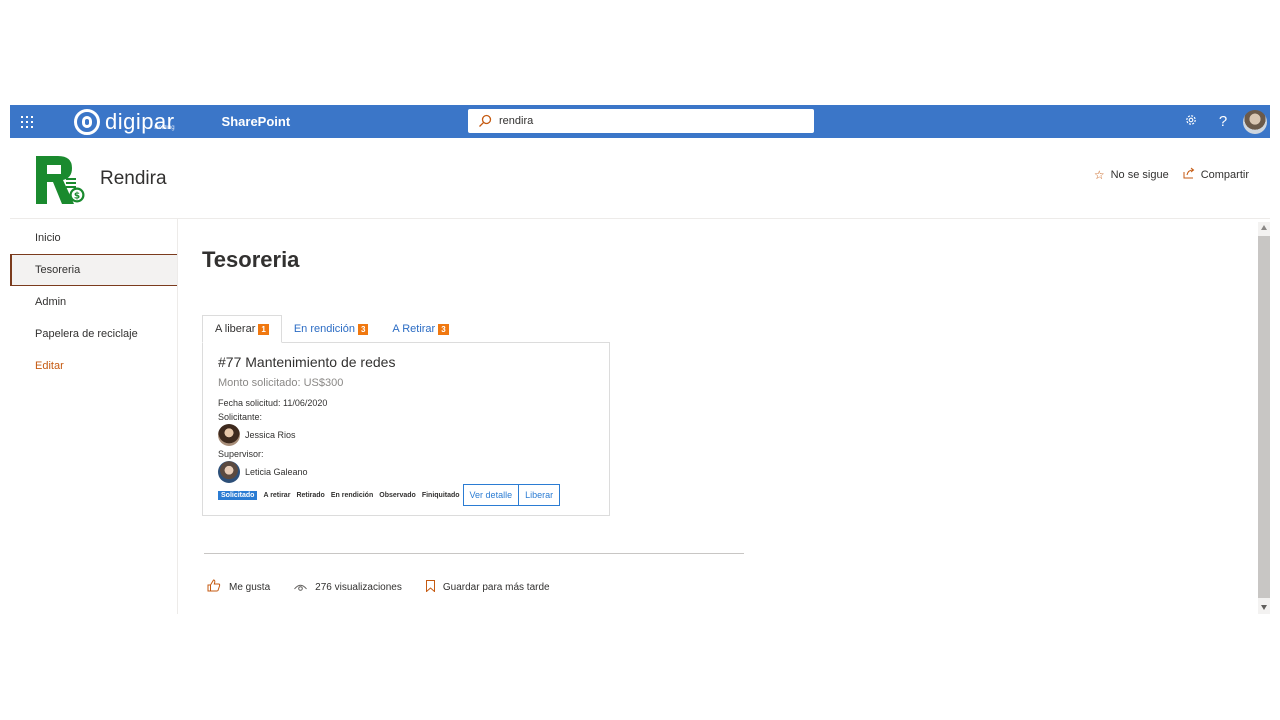 Image resolution: width=1280 pixels, height=720 pixels. What do you see at coordinates (241, 454) in the screenshot?
I see `supervisor-label: Supervisor:` at bounding box center [241, 454].